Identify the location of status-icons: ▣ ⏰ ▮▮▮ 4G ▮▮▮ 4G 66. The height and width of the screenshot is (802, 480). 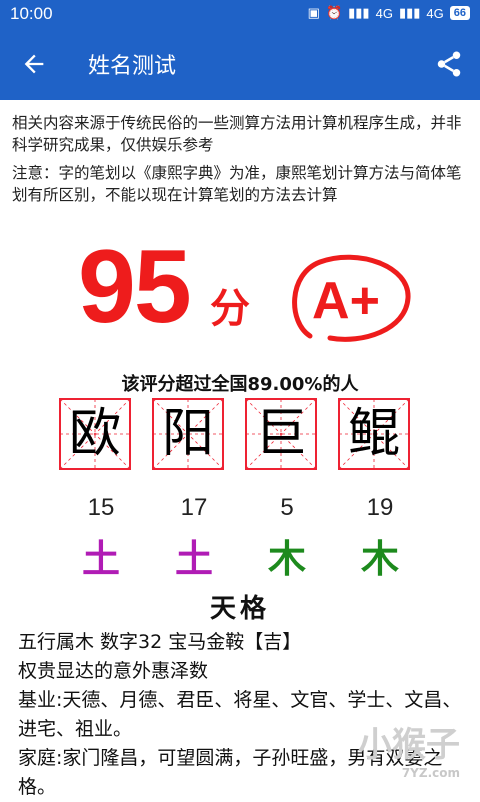
(389, 13).